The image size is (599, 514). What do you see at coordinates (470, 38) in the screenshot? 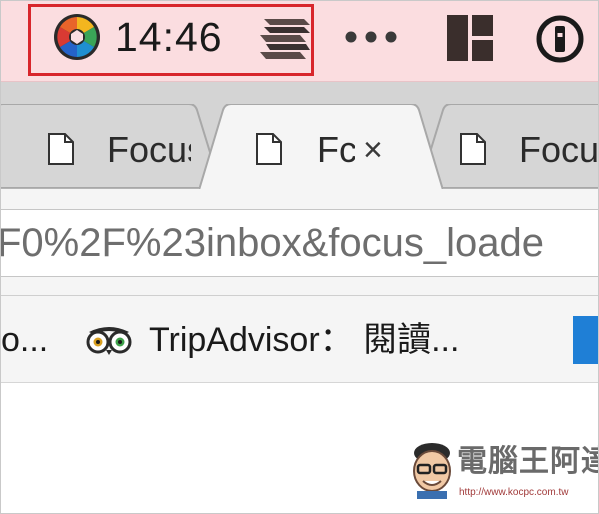
I see `window-grid-icon` at bounding box center [470, 38].